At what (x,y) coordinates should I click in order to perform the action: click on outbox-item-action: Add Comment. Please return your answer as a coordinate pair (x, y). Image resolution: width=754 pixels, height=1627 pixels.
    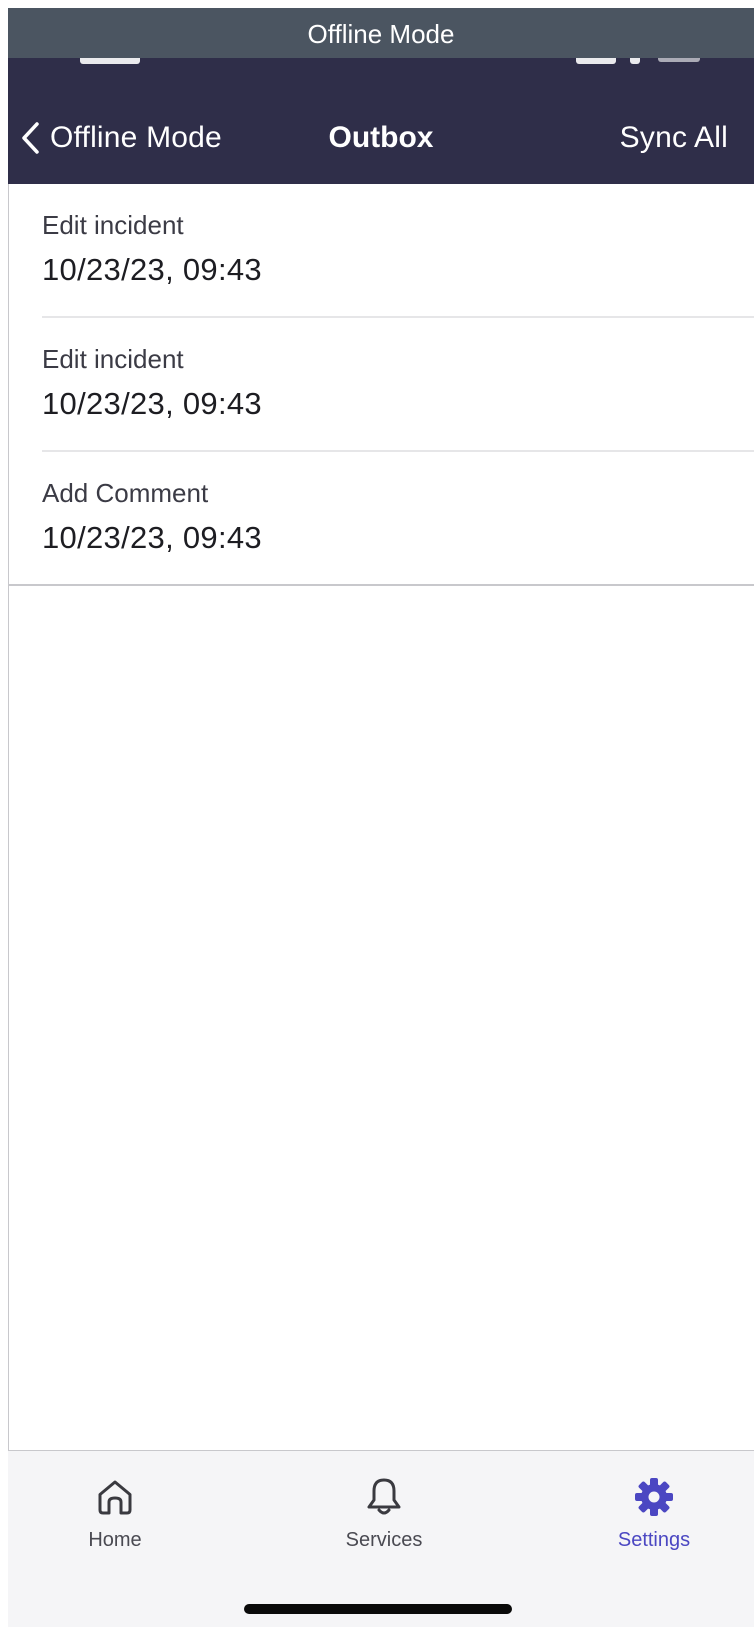
    Looking at the image, I should click on (125, 493).